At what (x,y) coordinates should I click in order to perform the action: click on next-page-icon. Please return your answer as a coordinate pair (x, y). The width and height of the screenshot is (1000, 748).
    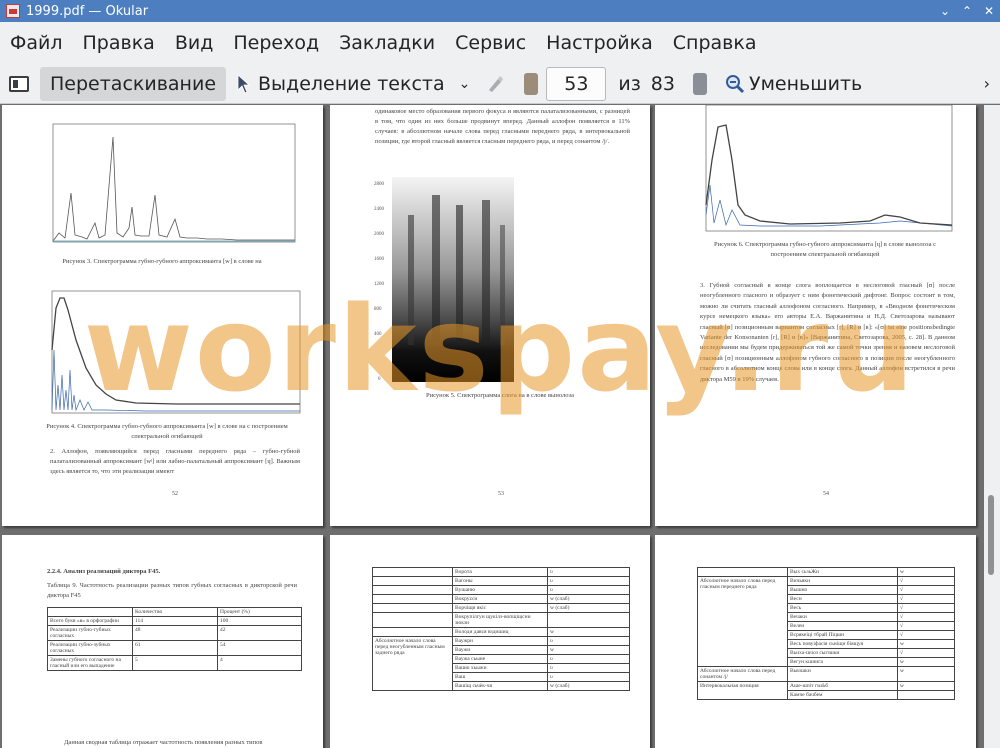
    Looking at the image, I should click on (699, 83).